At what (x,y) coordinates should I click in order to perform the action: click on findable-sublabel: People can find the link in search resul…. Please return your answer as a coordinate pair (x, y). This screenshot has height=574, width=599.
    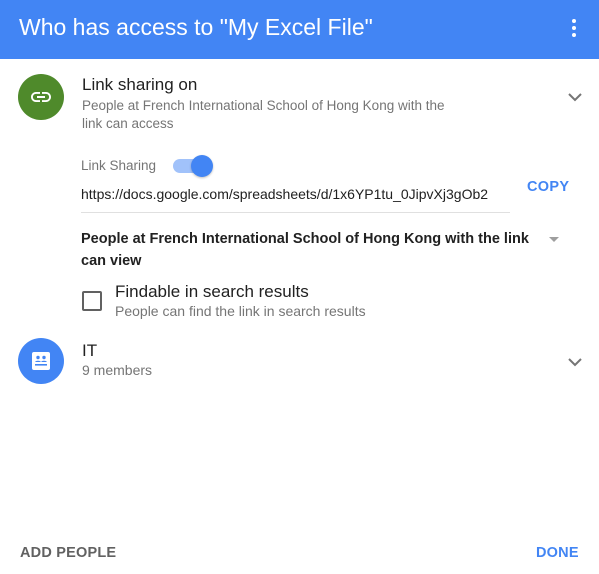
    Looking at the image, I should click on (240, 311).